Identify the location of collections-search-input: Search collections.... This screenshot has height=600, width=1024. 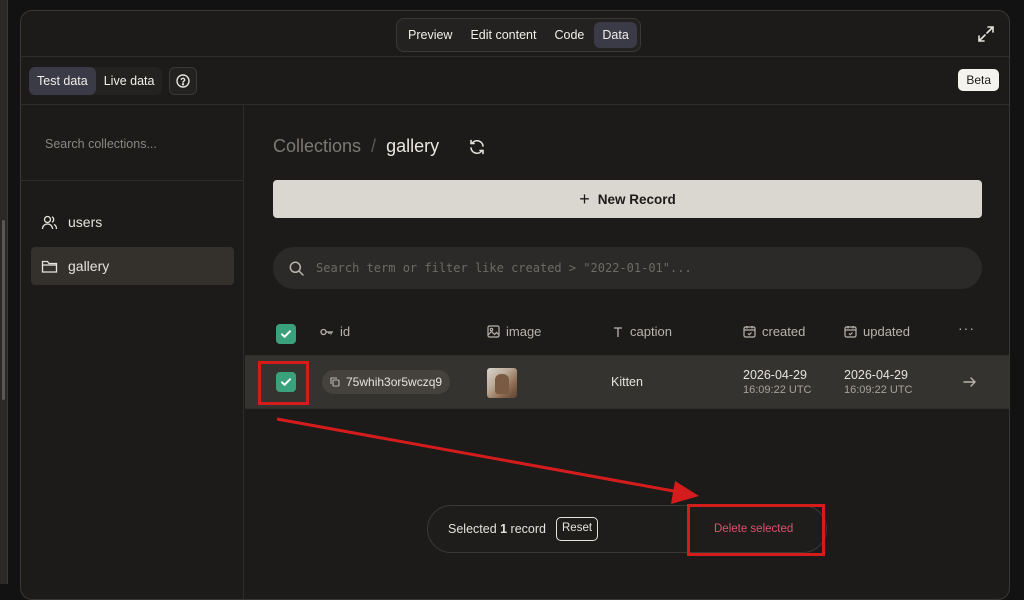
(101, 144).